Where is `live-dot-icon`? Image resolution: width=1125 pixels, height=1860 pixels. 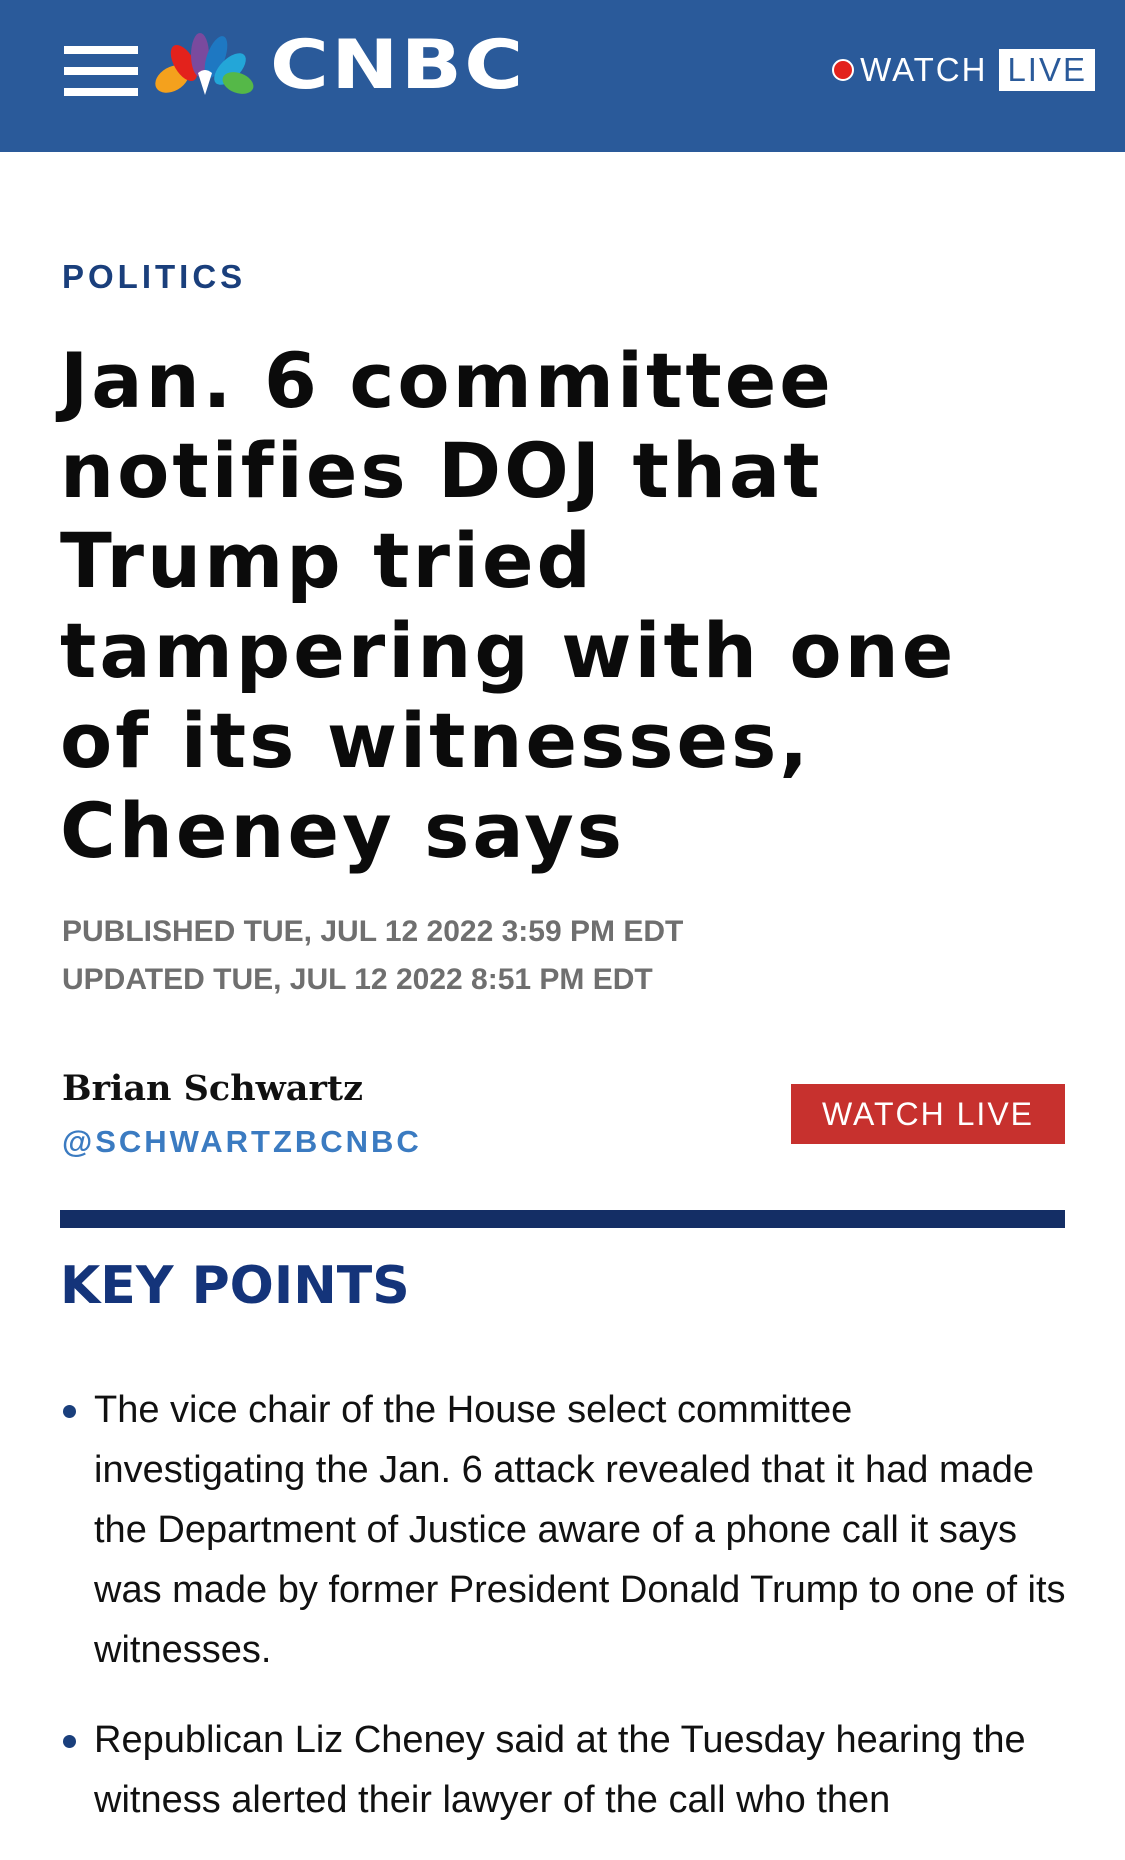 live-dot-icon is located at coordinates (843, 70).